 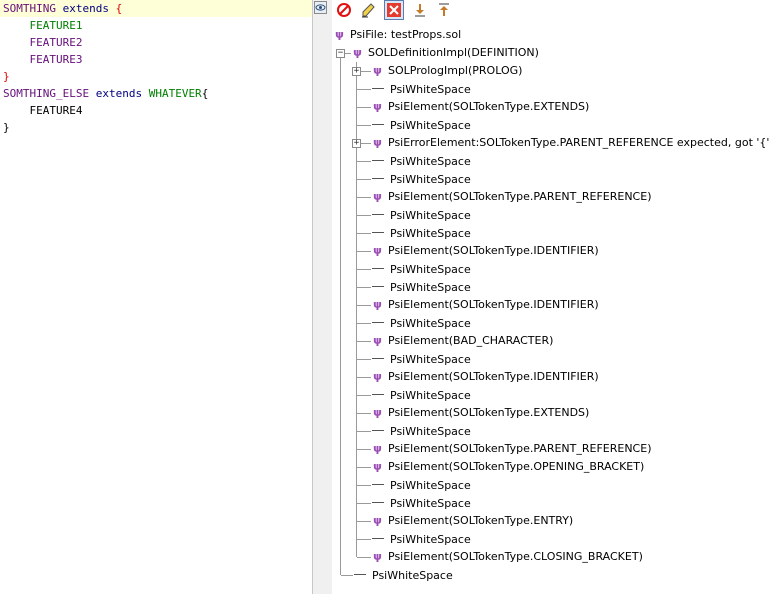 I want to click on code-line: }, so click(x=6, y=127).